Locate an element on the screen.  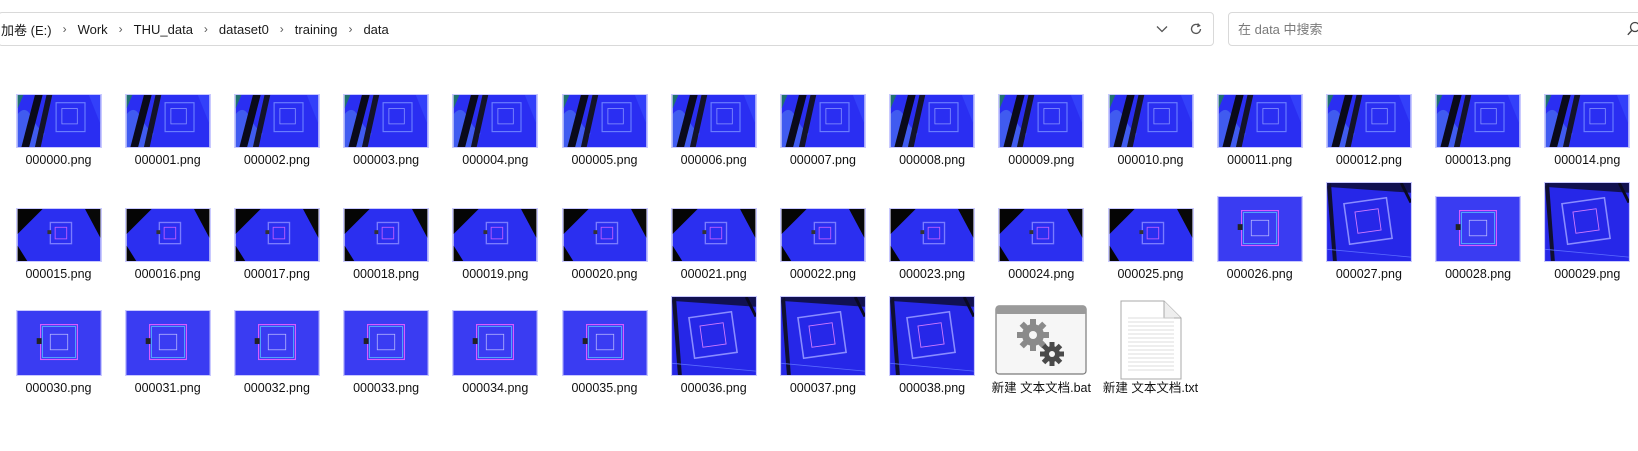
file-item: 000022.png is located at coordinates (822, 232).